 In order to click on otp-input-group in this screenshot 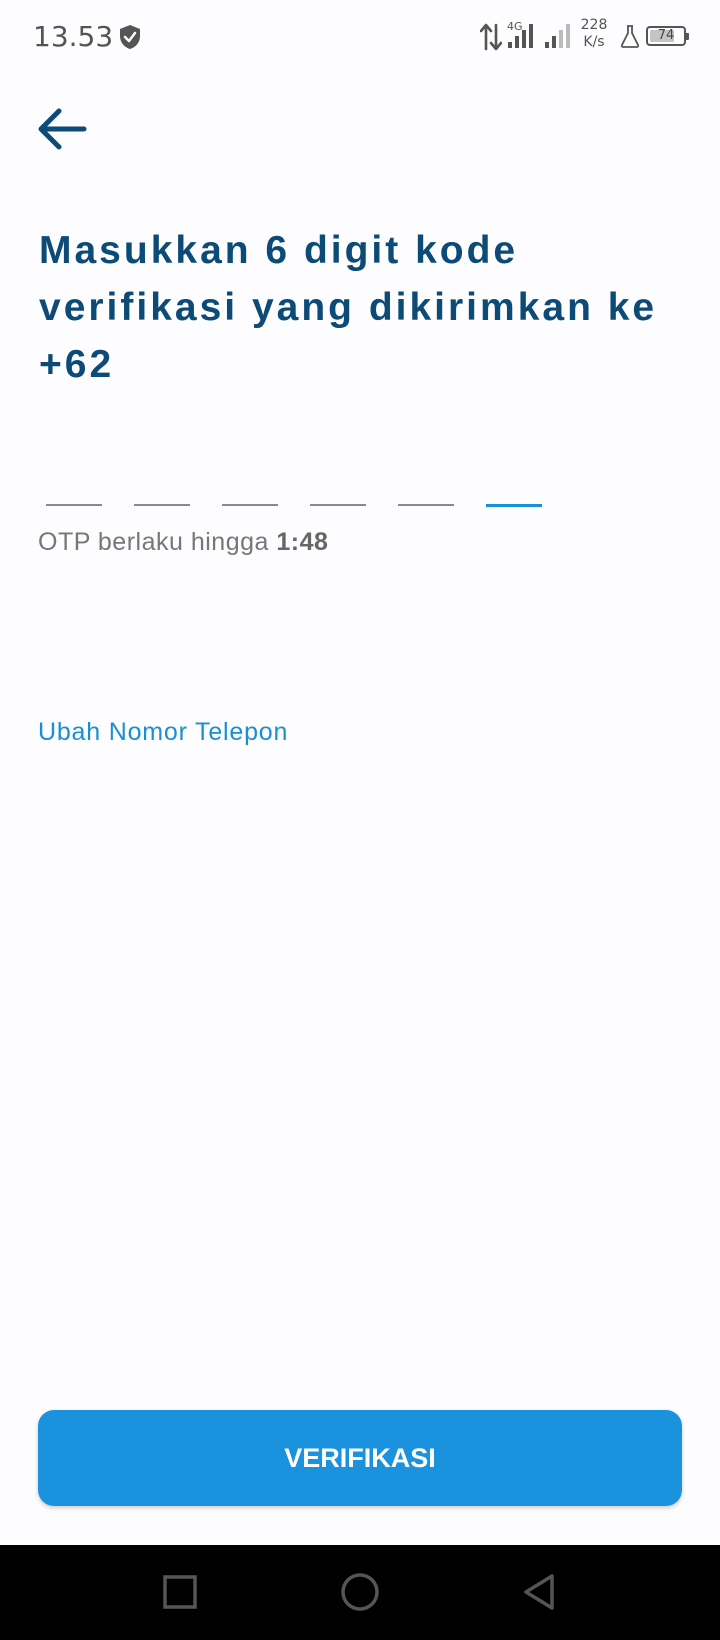, I will do `click(296, 491)`.